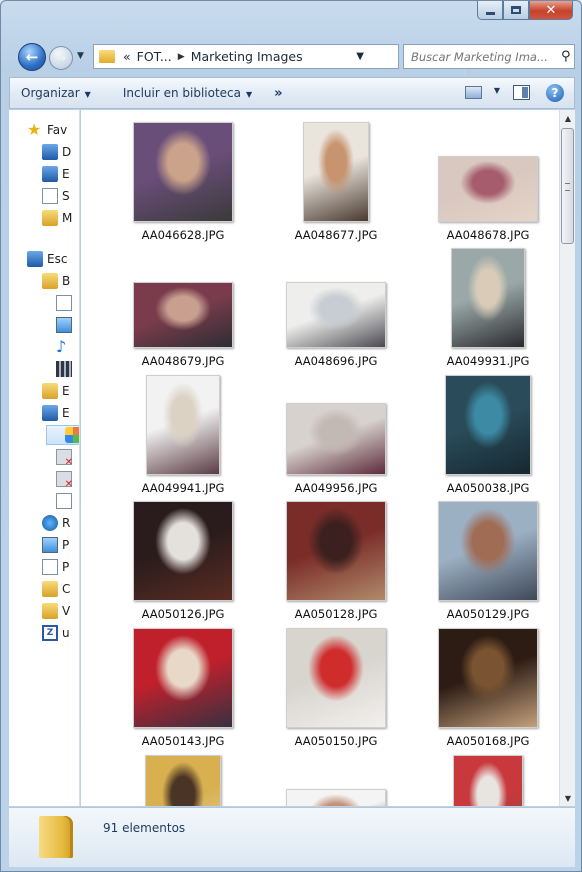  I want to click on scroll-thumb, so click(567, 186).